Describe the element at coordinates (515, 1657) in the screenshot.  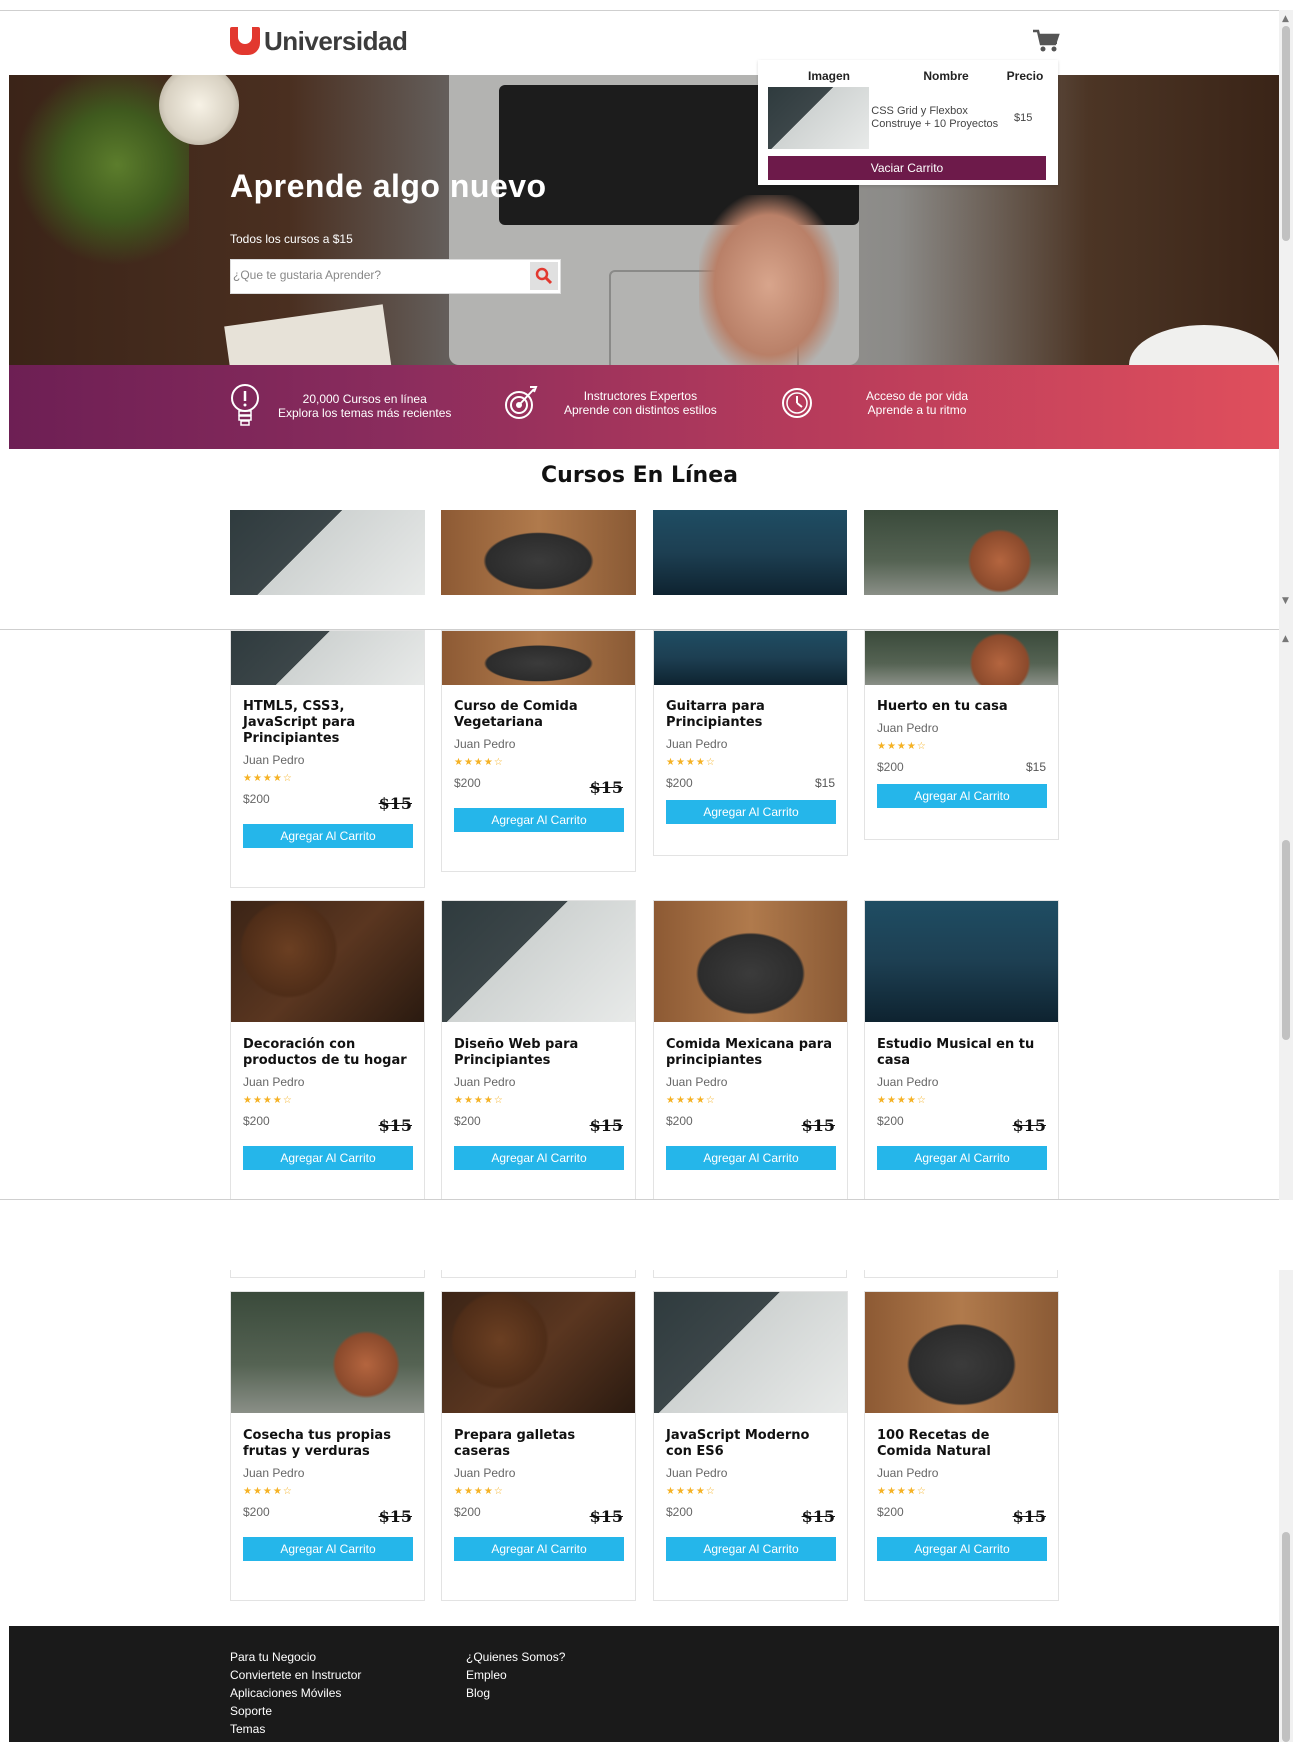
I see `footer-link-about: ¿Quienes Somos?` at that location.